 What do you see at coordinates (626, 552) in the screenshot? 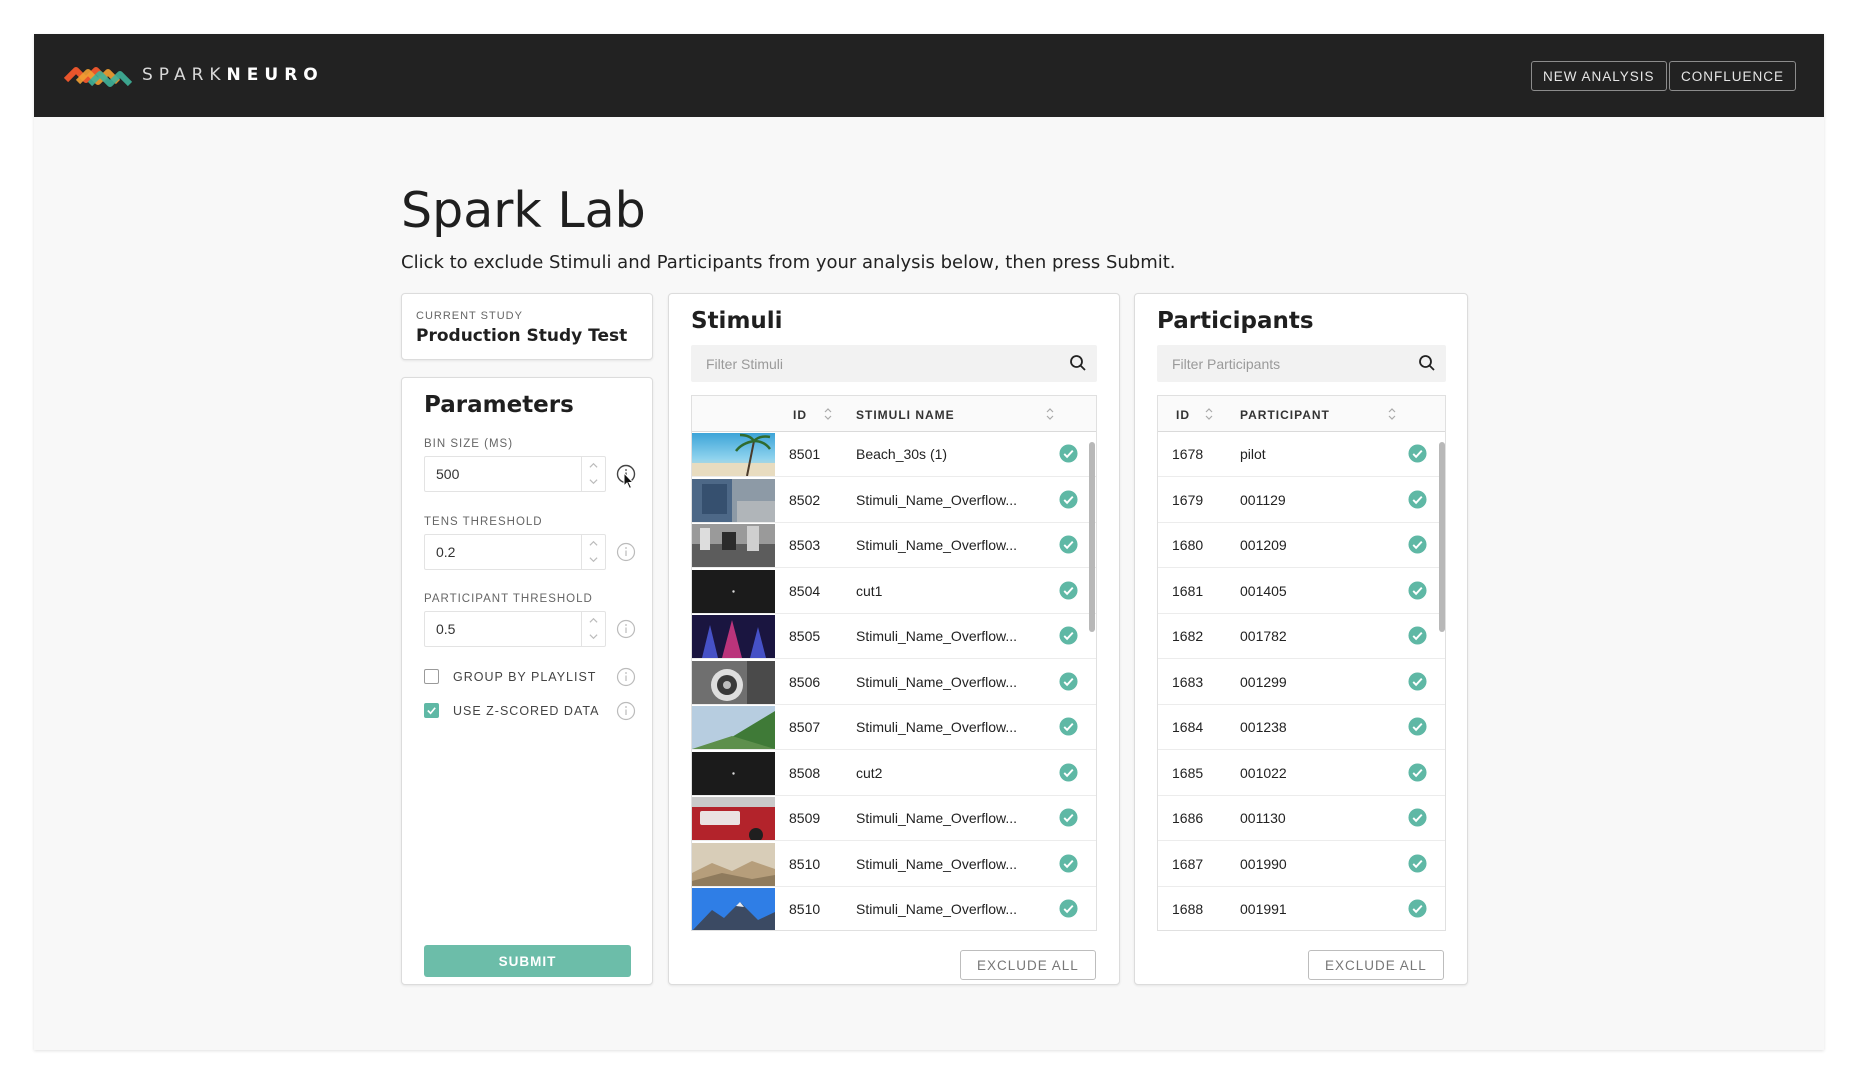
I see `tens-threshold-info-icon` at bounding box center [626, 552].